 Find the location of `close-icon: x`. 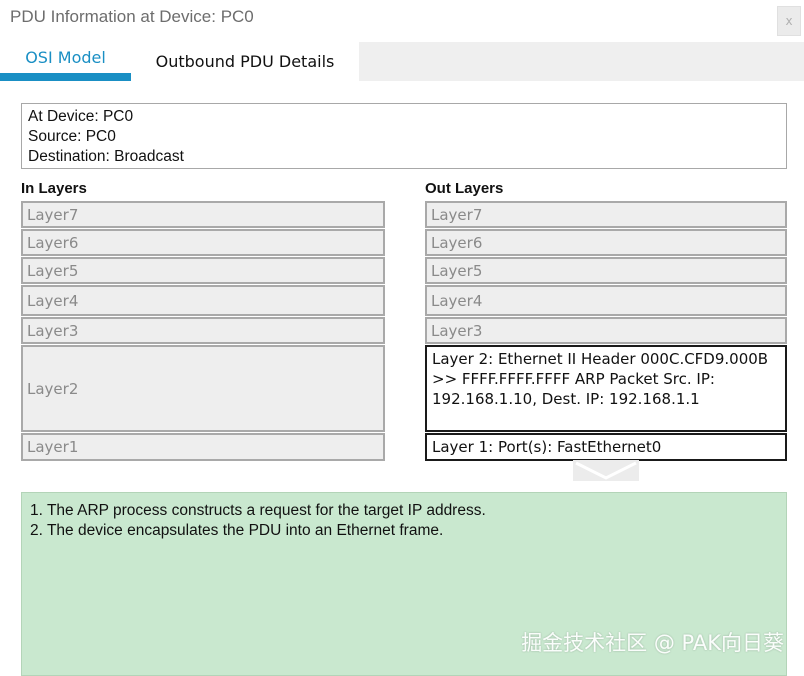

close-icon: x is located at coordinates (789, 21).